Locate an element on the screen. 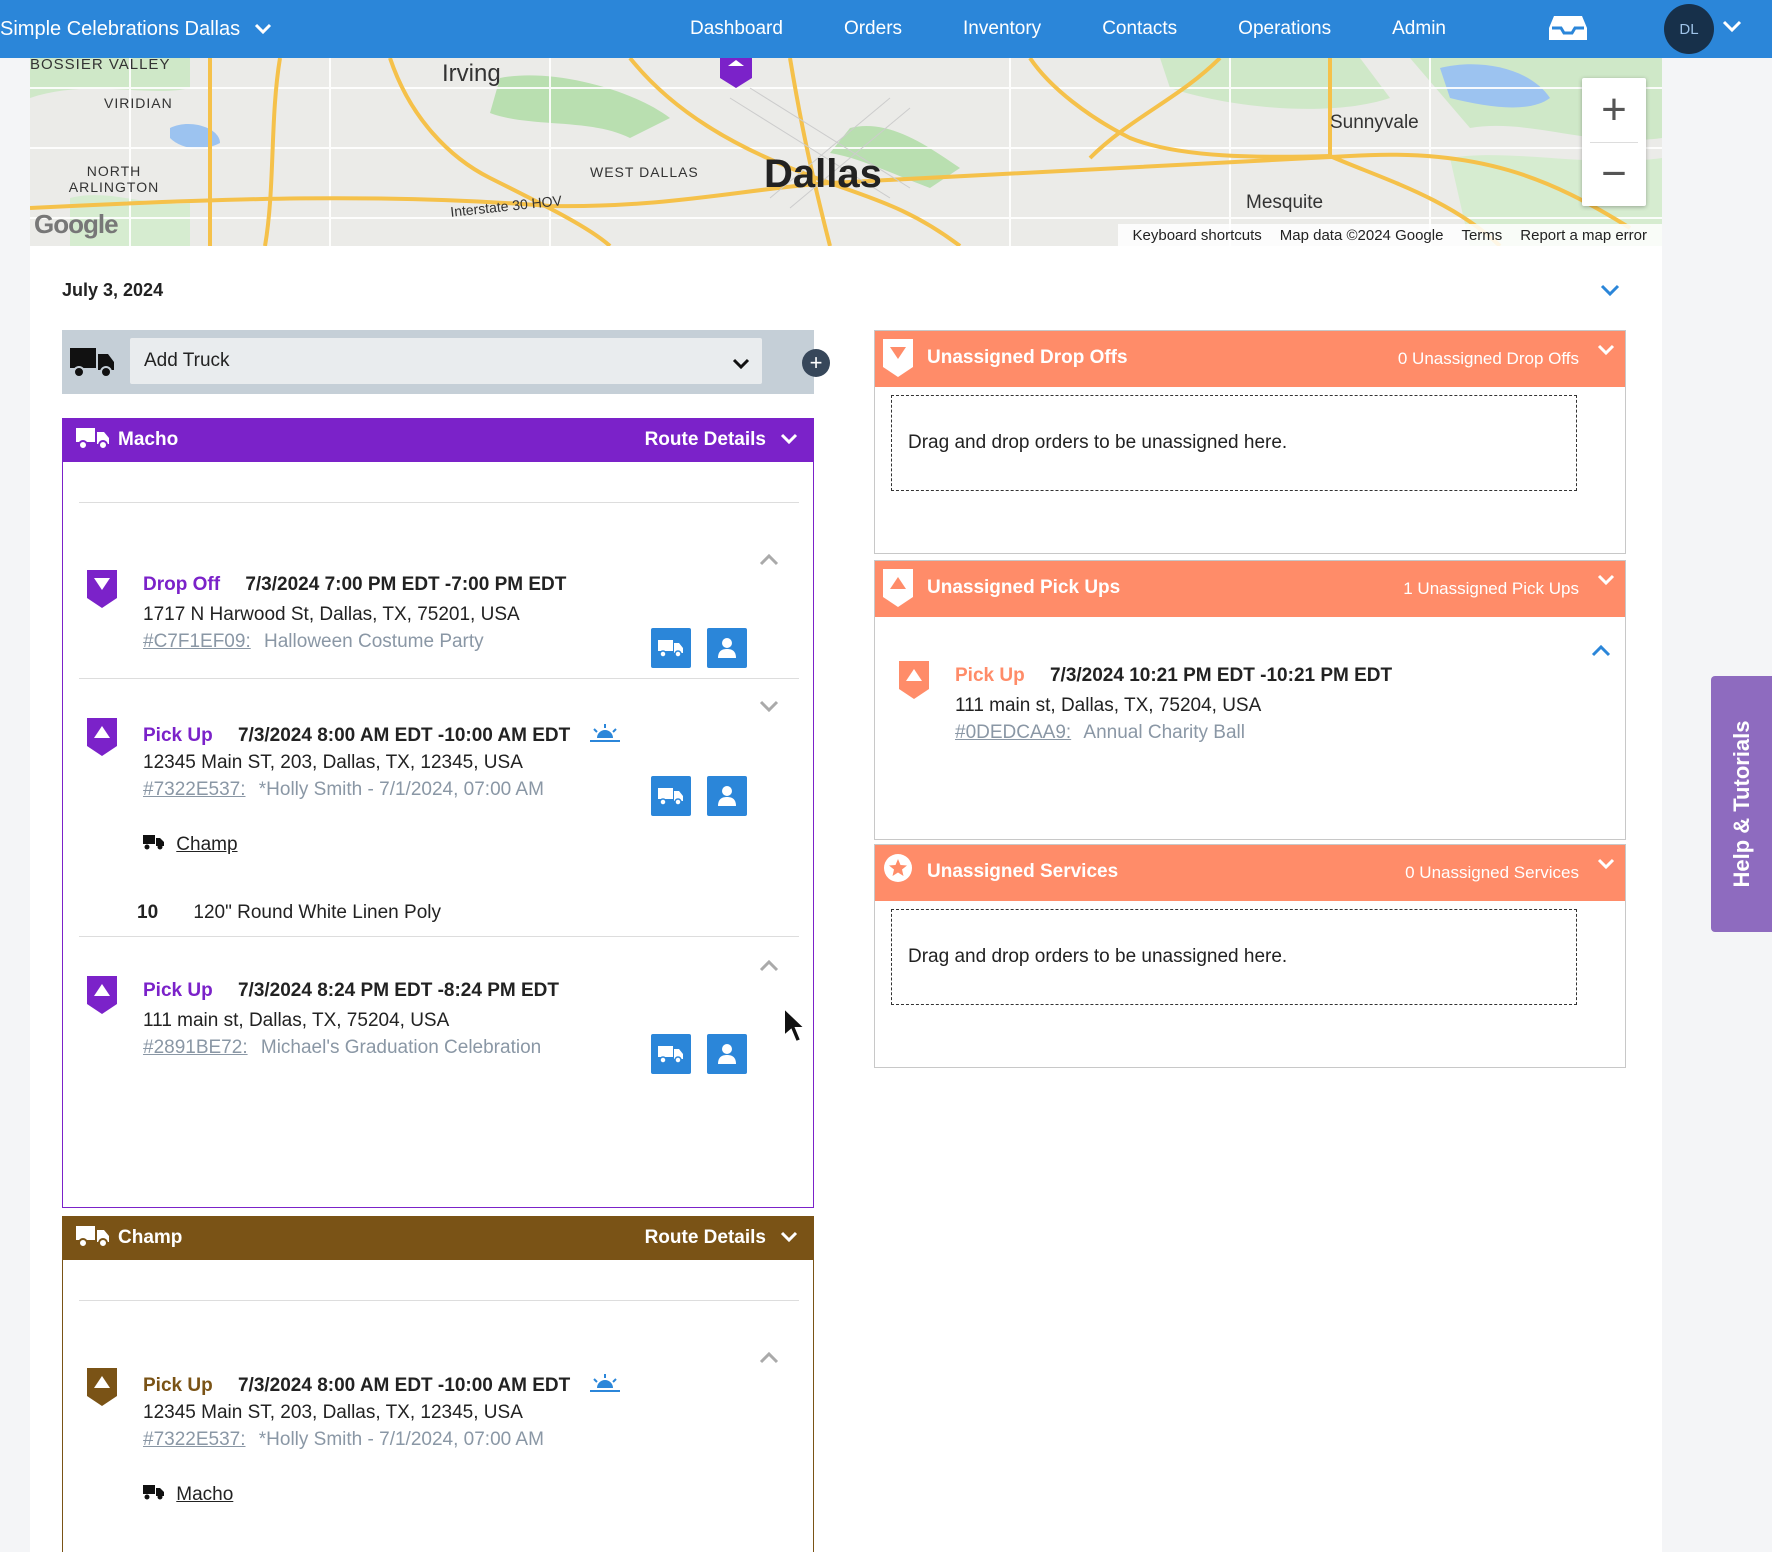 The image size is (1772, 1552). map-label: VIRIDIAN is located at coordinates (138, 103).